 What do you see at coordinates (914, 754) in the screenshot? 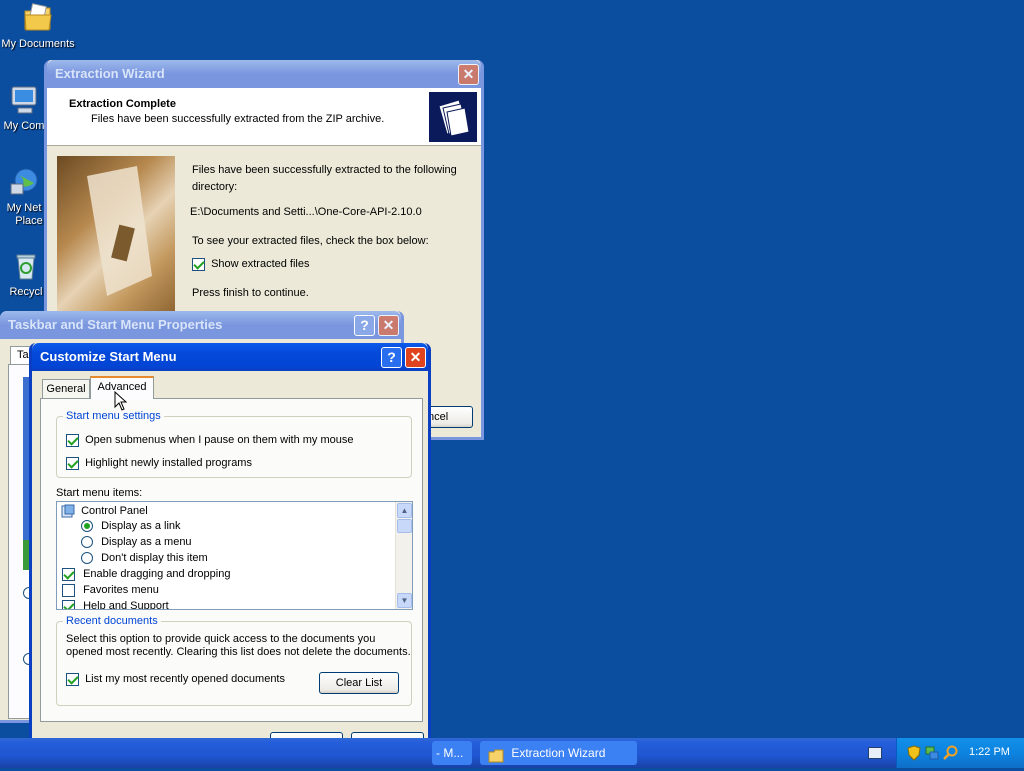
I see `security-shield-icon` at bounding box center [914, 754].